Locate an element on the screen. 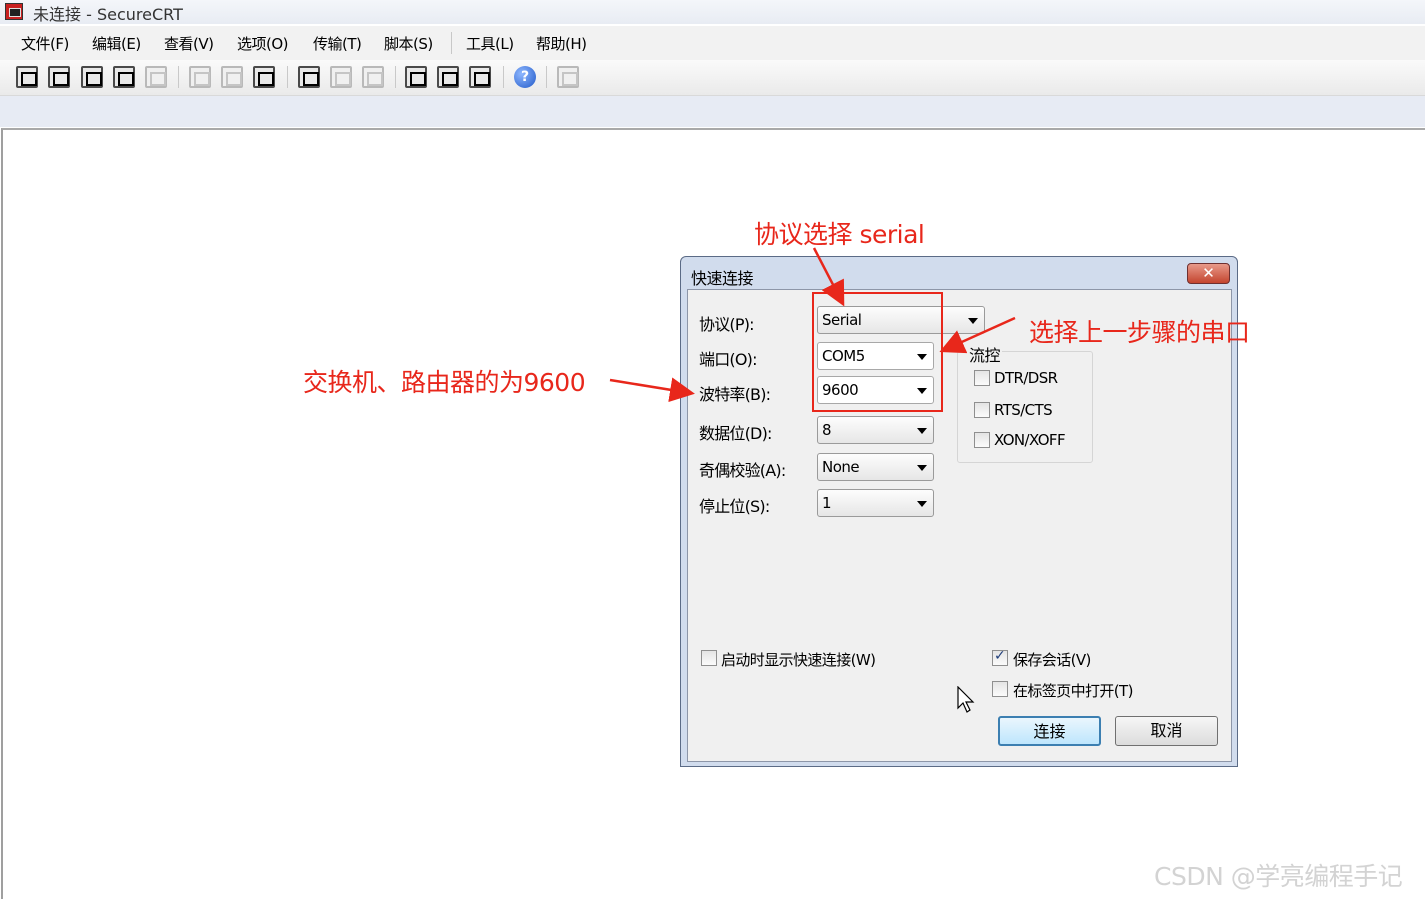 The width and height of the screenshot is (1425, 899). highlight-box is located at coordinates (877, 352).